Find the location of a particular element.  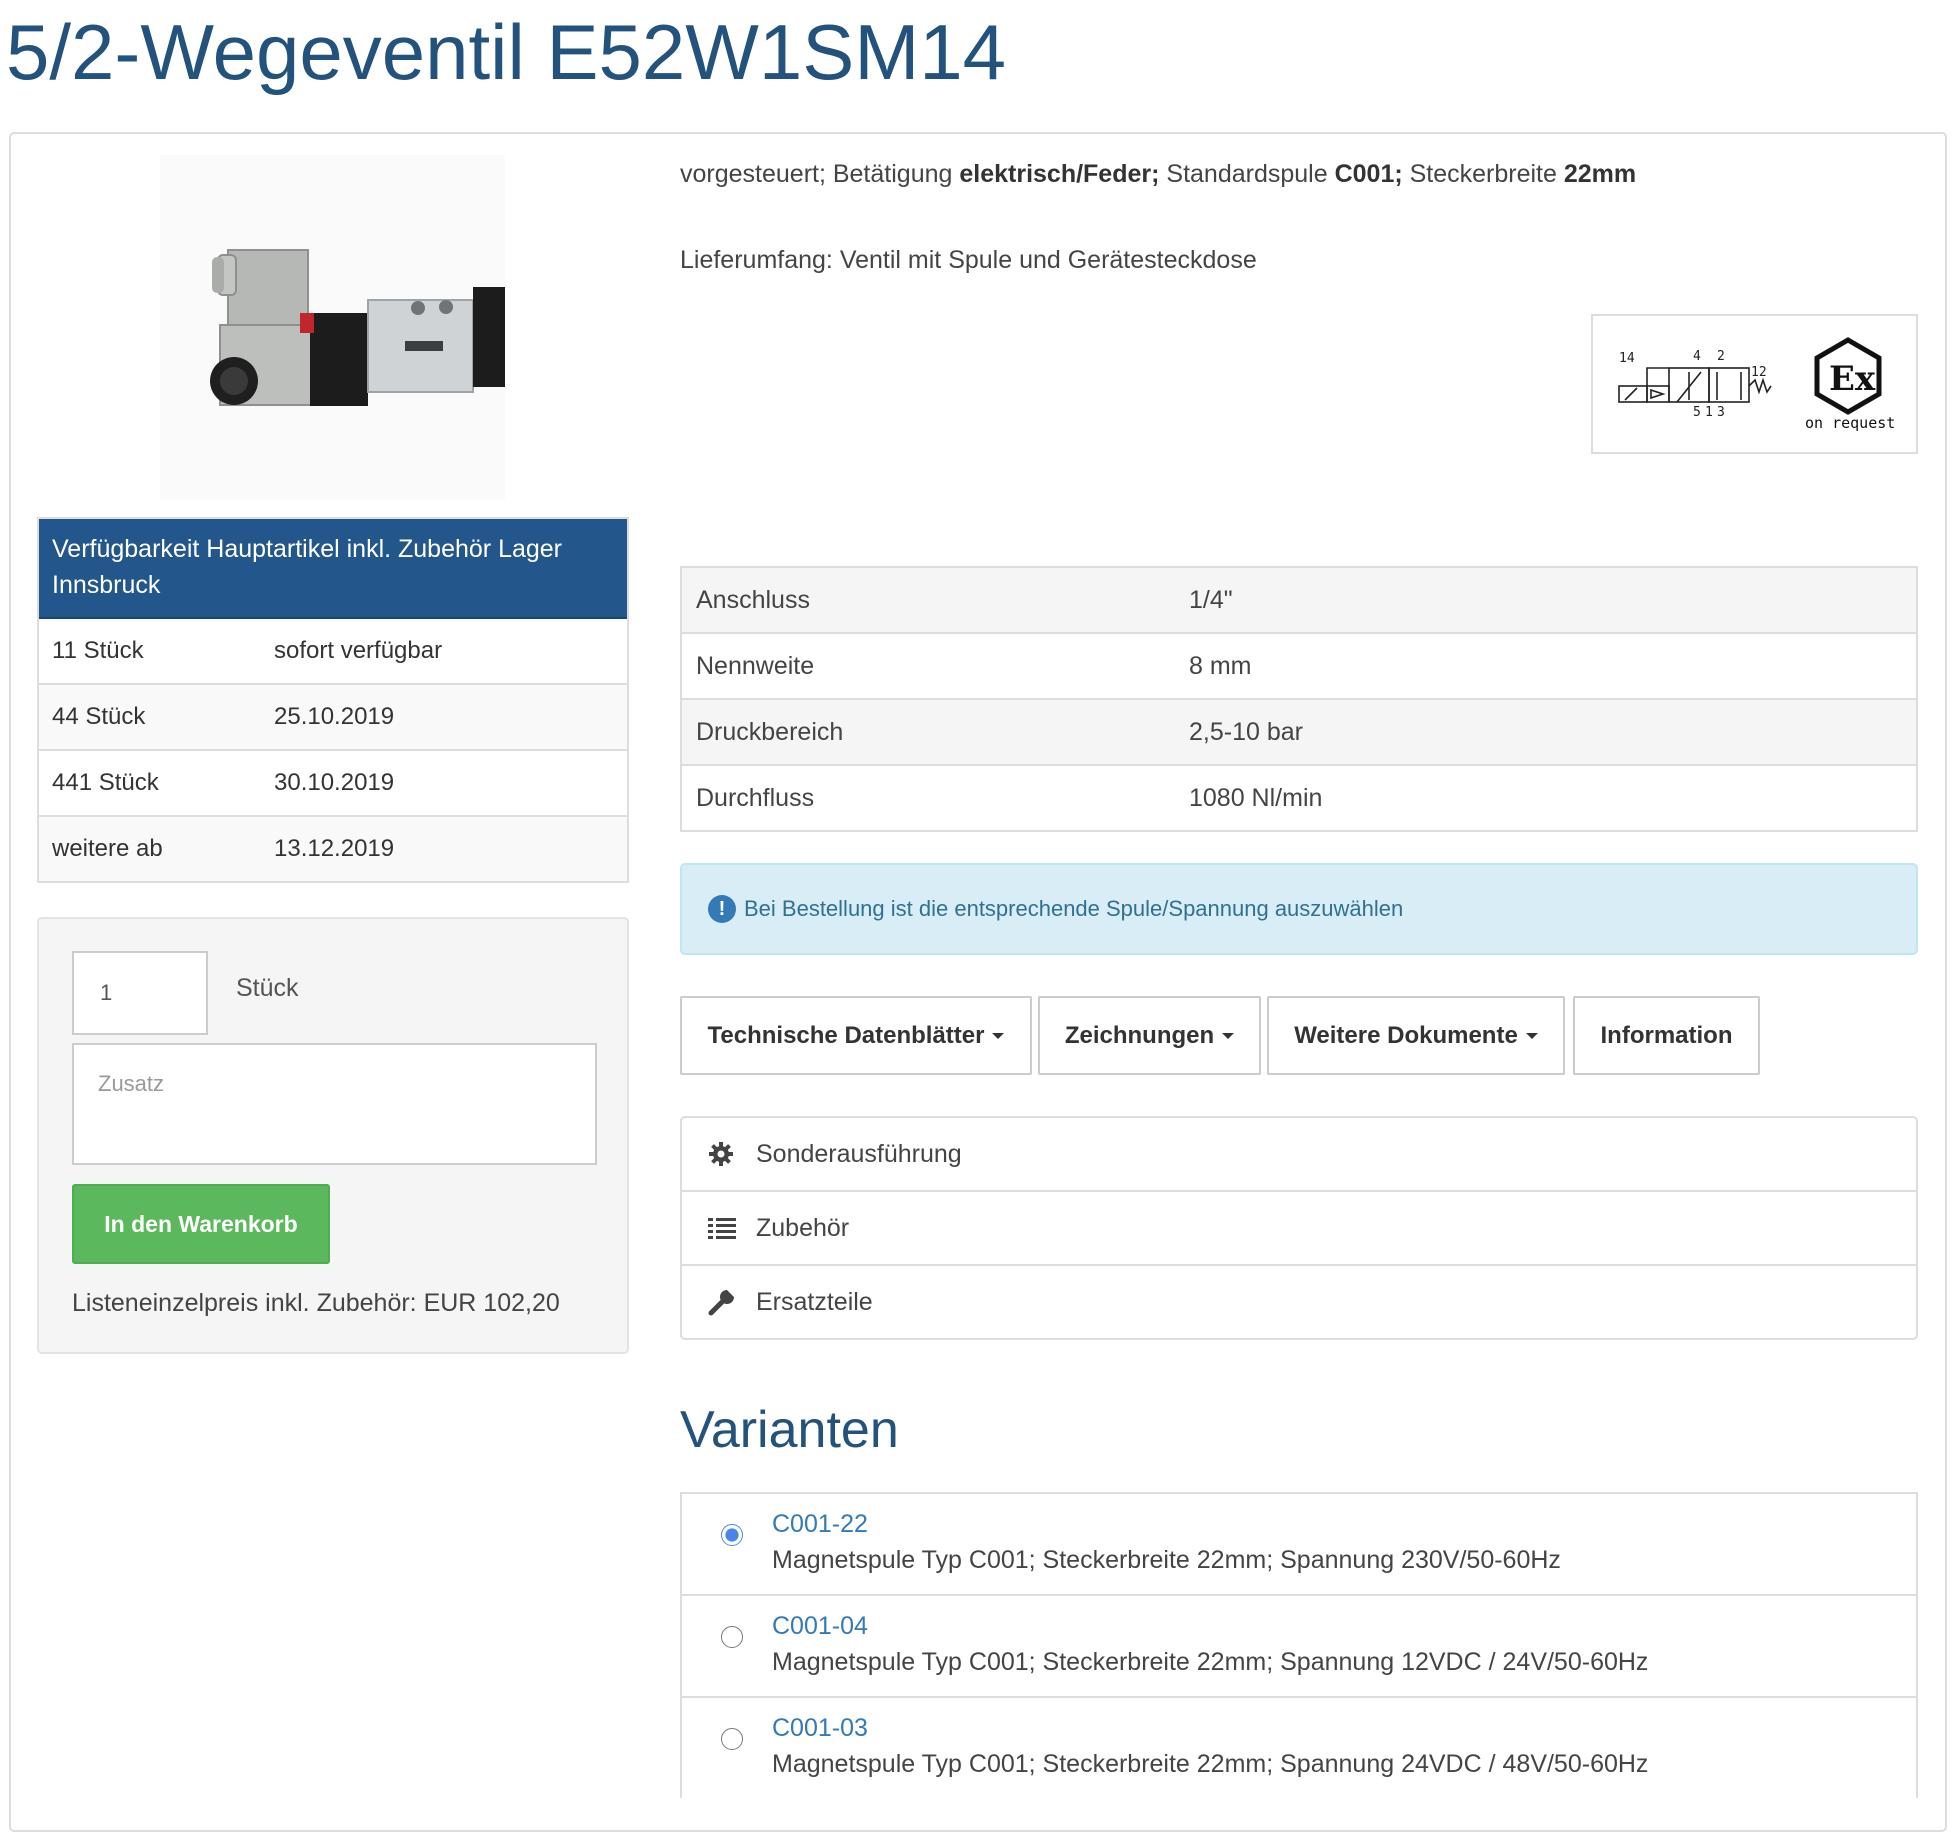

documents-dropdown-button: Weitere Dokumente is located at coordinates (1416, 1035).